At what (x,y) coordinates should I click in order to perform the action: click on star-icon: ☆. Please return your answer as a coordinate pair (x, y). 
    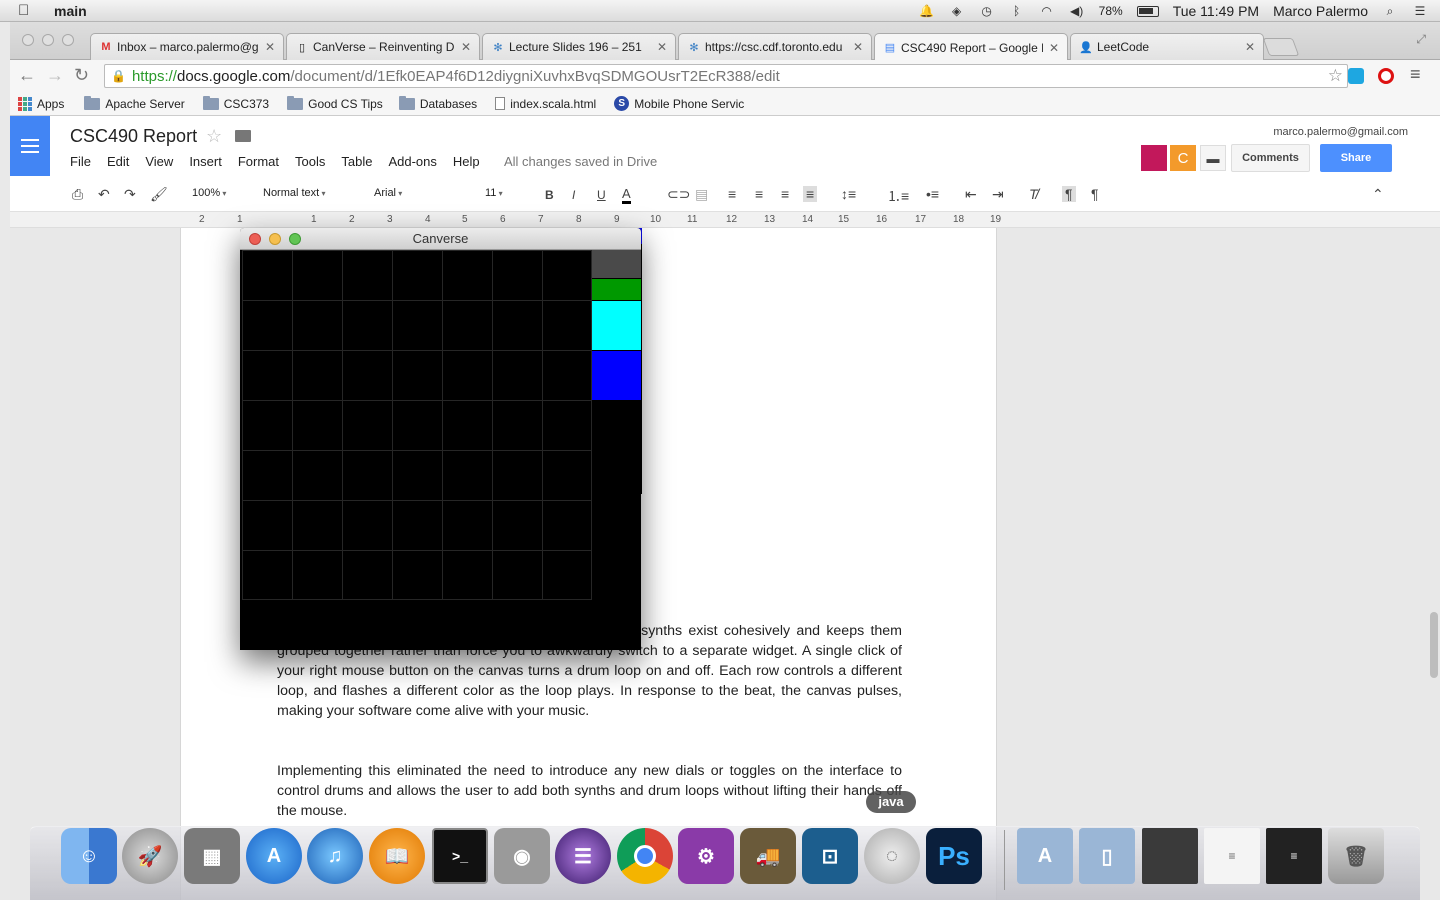
    Looking at the image, I should click on (214, 136).